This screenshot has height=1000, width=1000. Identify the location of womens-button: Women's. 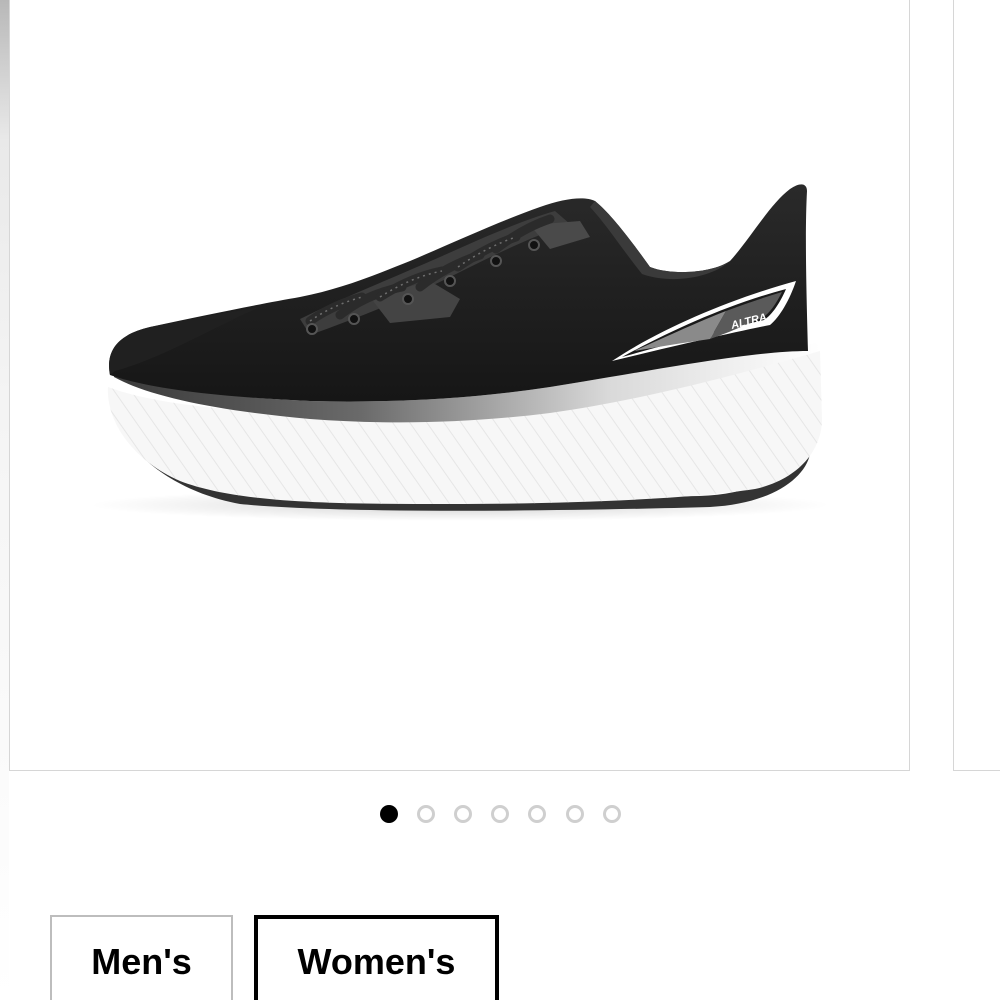
(376, 957).